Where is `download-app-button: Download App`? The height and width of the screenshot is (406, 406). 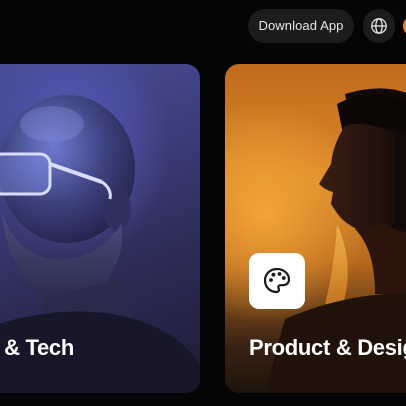
download-app-button: Download App is located at coordinates (301, 26).